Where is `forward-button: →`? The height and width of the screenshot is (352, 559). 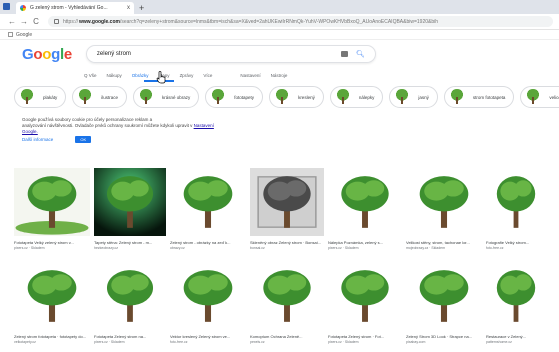
forward-button: → is located at coordinates (24, 21).